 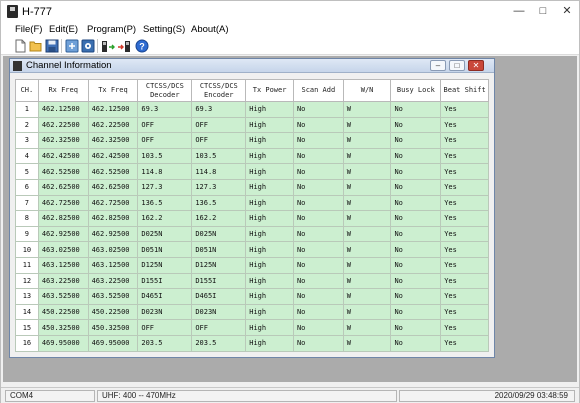 I want to click on cell-rx-freq: 462.62500, so click(x=63, y=187).